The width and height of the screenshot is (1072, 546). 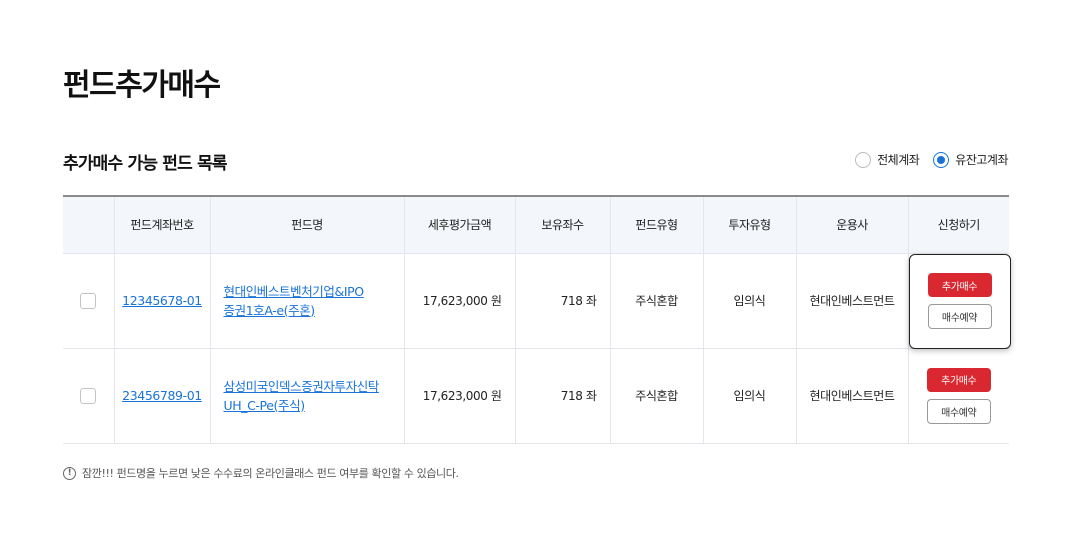 What do you see at coordinates (69, 473) in the screenshot?
I see `info-icon: !` at bounding box center [69, 473].